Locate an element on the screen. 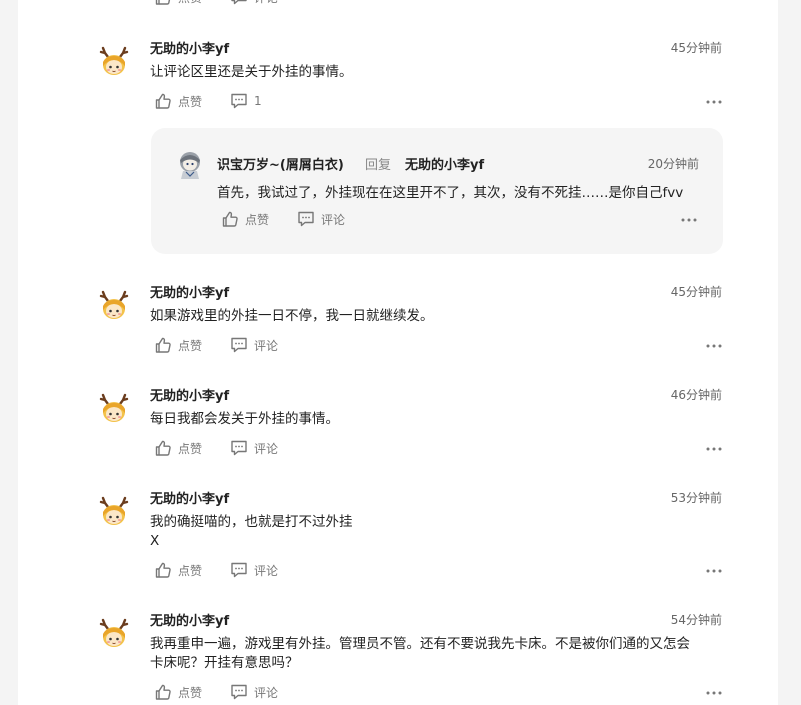  comment-text: 我的确挺喵的，也就是打不过外挂 X is located at coordinates (436, 532).